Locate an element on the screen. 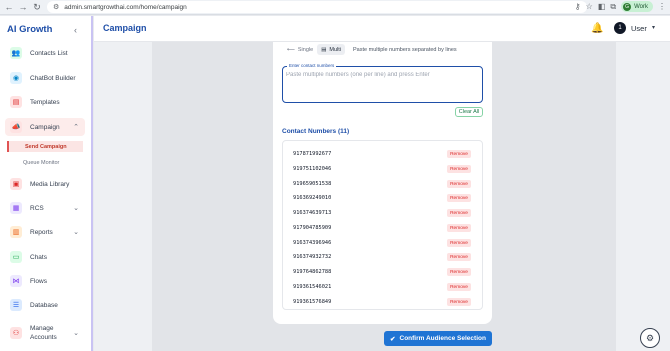  profile-chip: G Work is located at coordinates (637, 6).